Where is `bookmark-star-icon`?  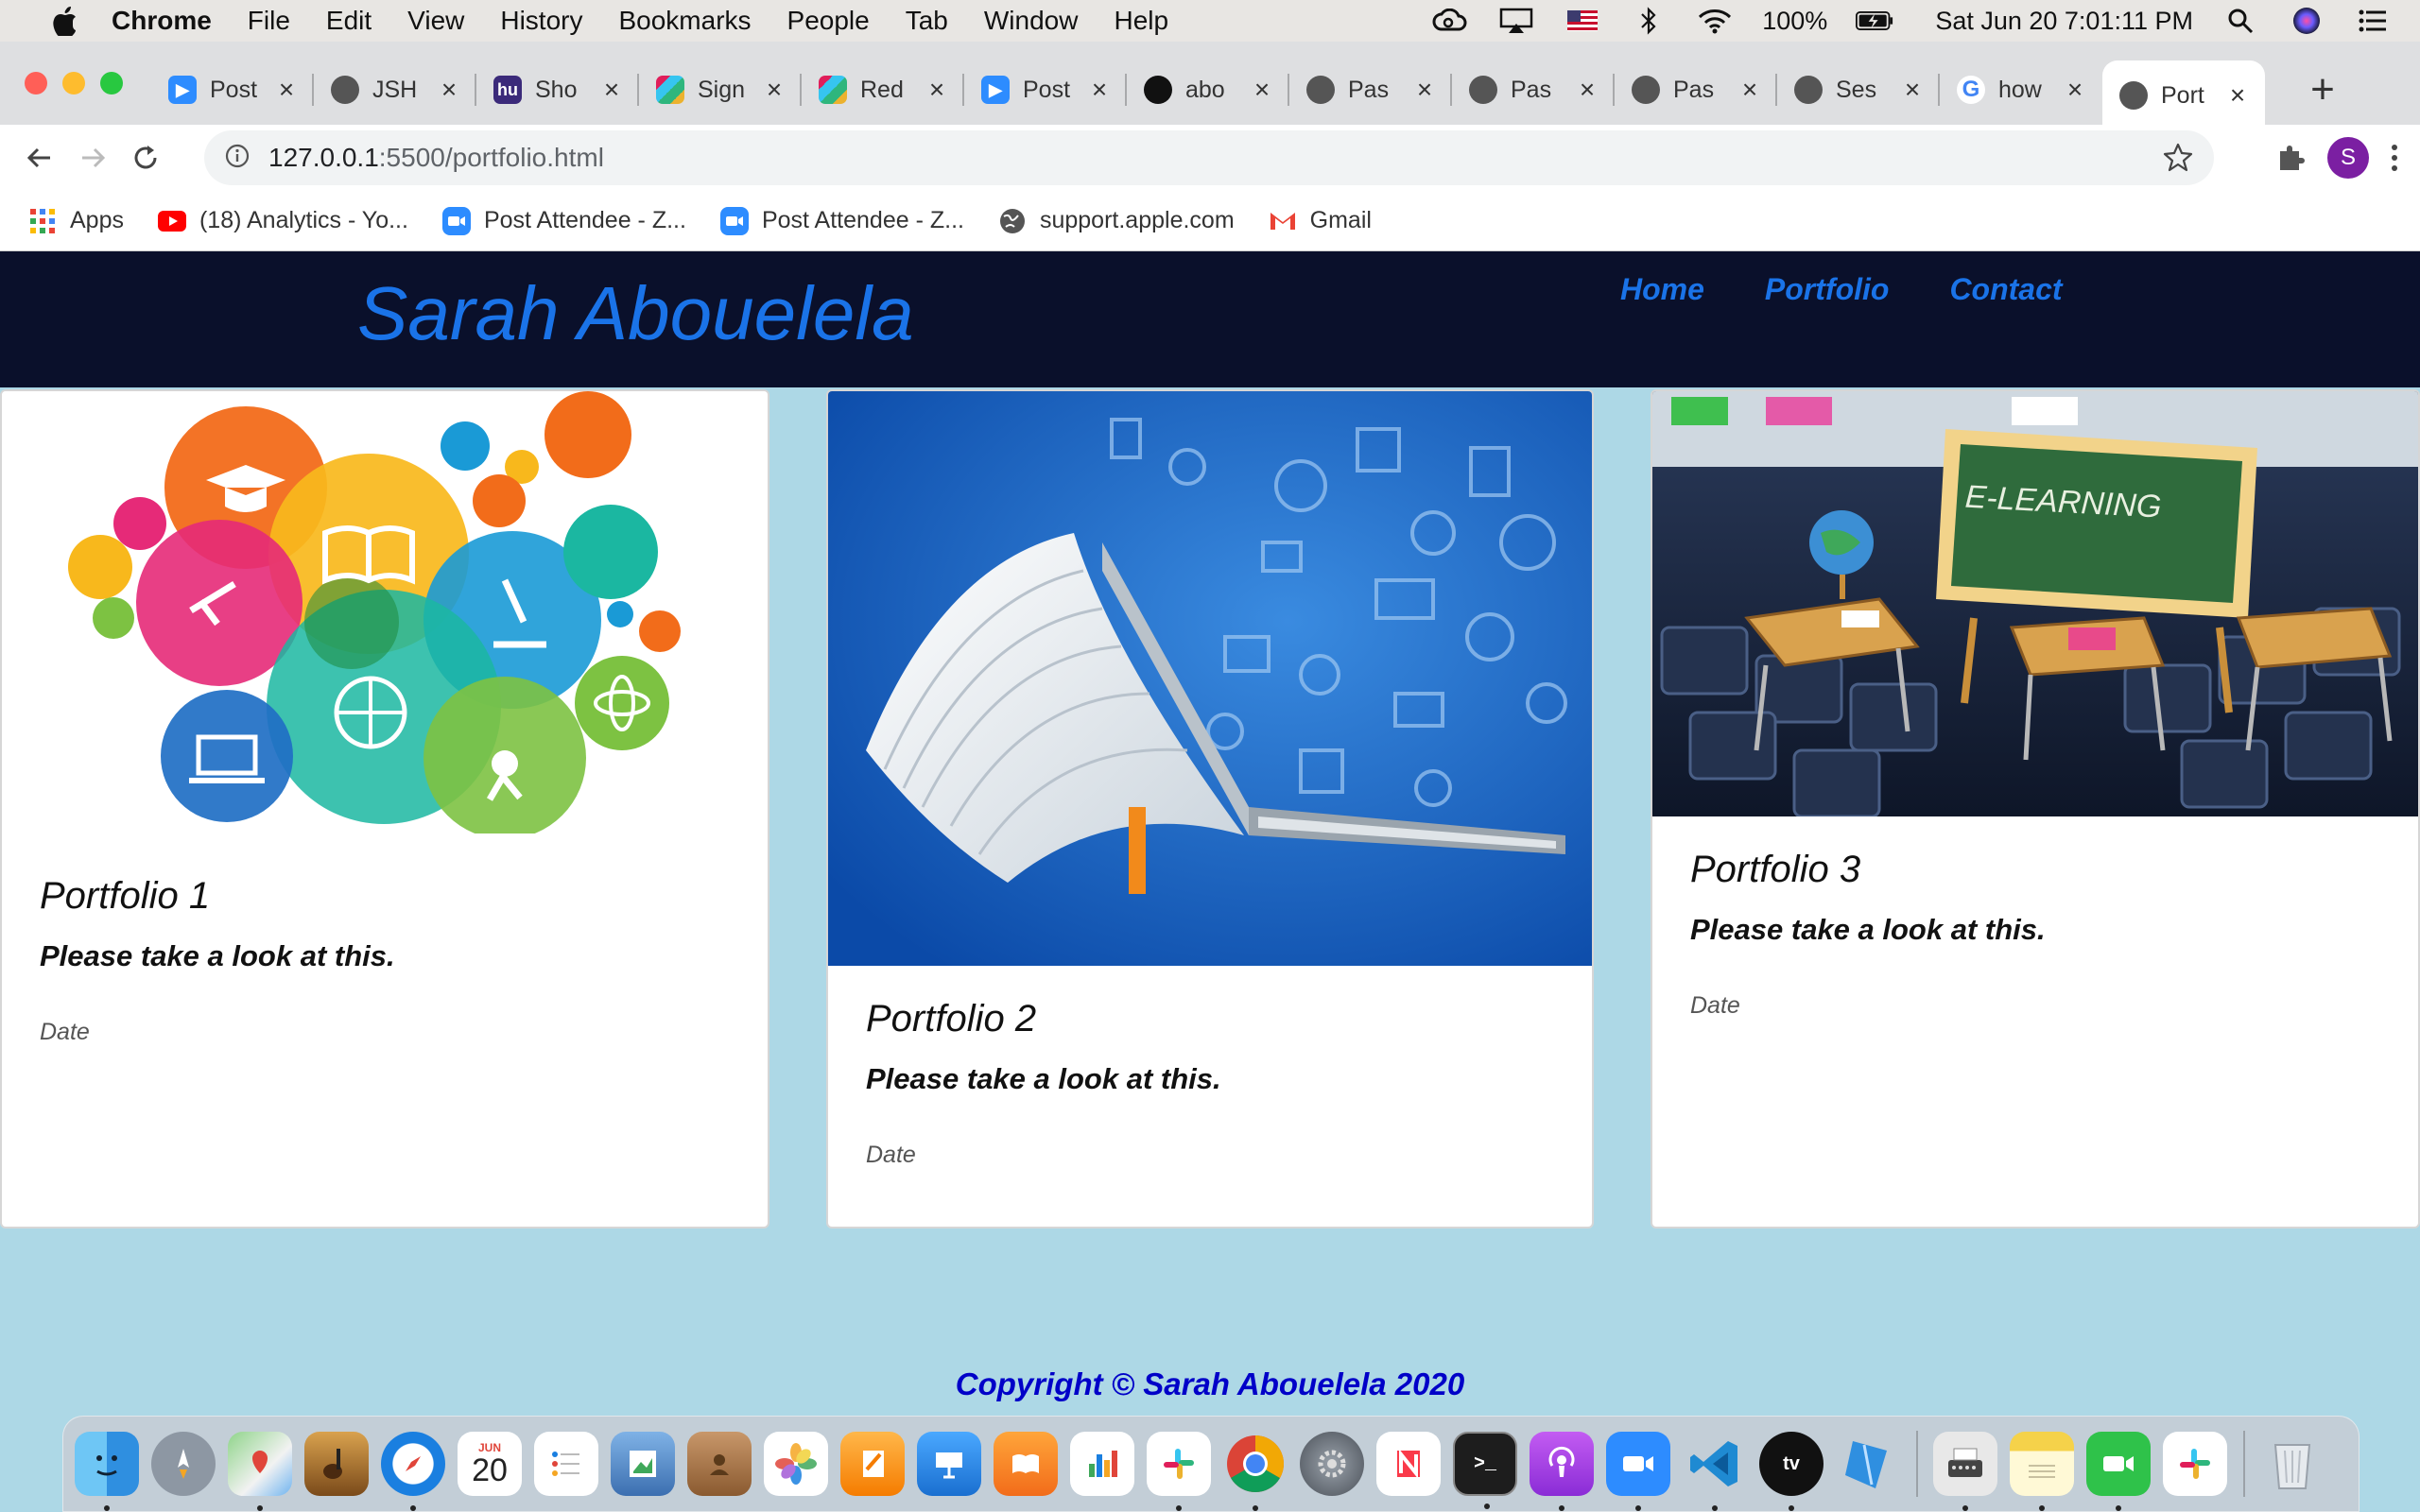
bookmark-star-icon is located at coordinates (2178, 159).